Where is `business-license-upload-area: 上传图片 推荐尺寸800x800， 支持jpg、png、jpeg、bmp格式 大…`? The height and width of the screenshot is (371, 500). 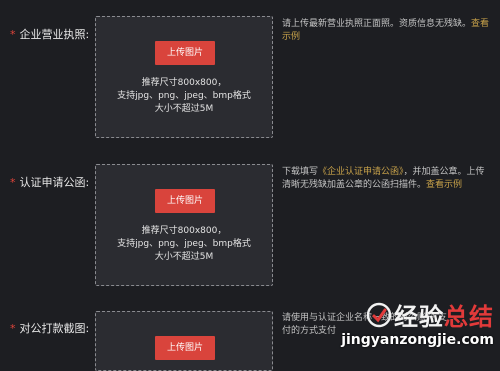 business-license-upload-area: 上传图片 推荐尺寸800x800， 支持jpg、png、jpeg、bmp格式 大… is located at coordinates (184, 77).